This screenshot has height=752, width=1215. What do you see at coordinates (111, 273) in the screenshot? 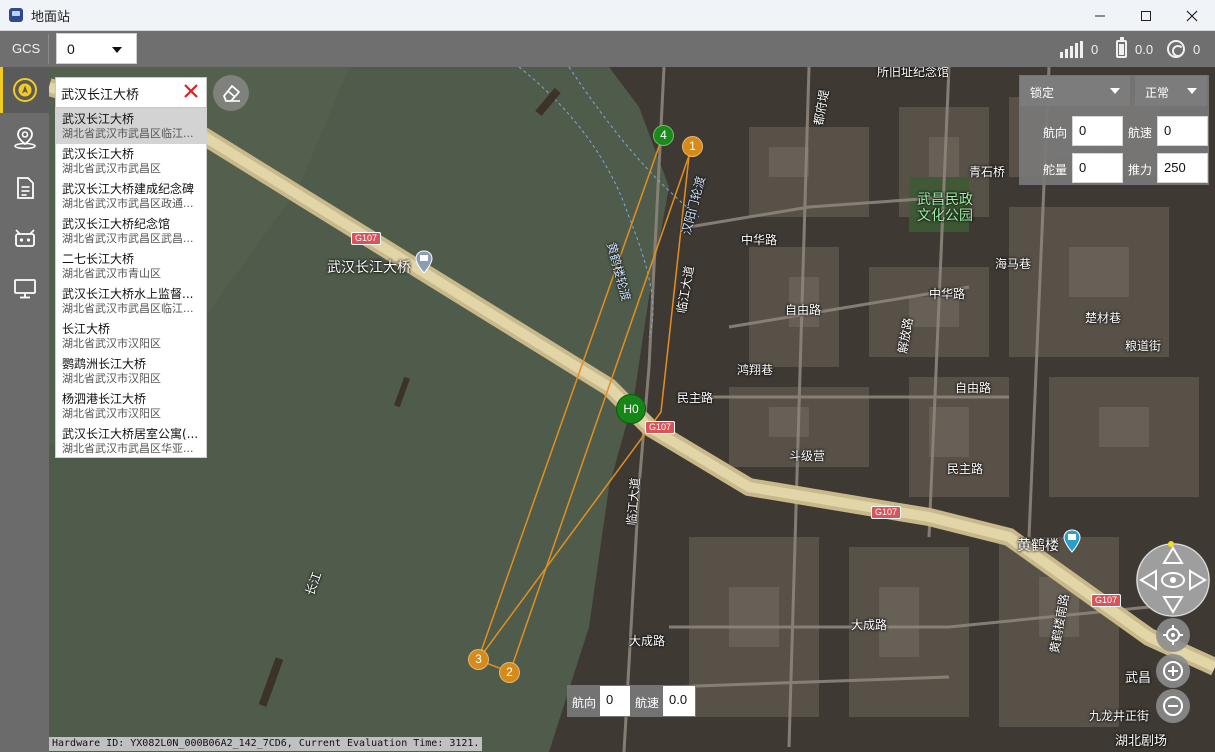
I see `result-address: 湖北省武汉市青山区` at bounding box center [111, 273].